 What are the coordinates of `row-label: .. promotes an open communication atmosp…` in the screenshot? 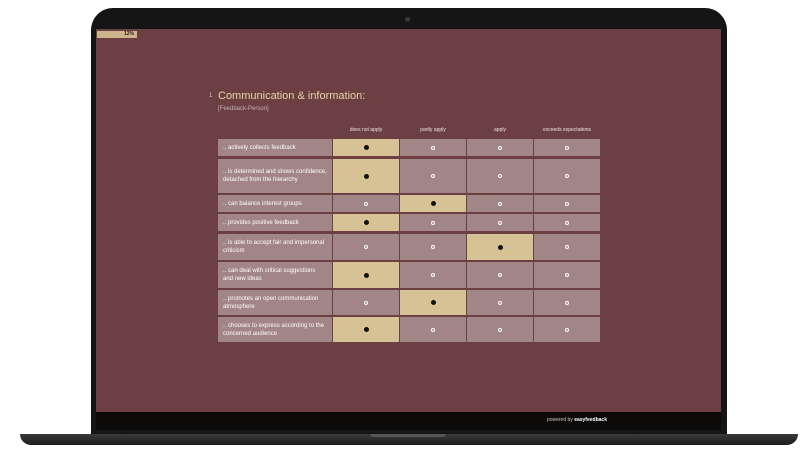 It's located at (275, 302).